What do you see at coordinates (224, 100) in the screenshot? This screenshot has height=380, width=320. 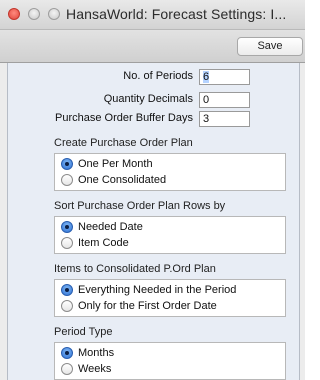 I see `quantity-decimals-field: 0` at bounding box center [224, 100].